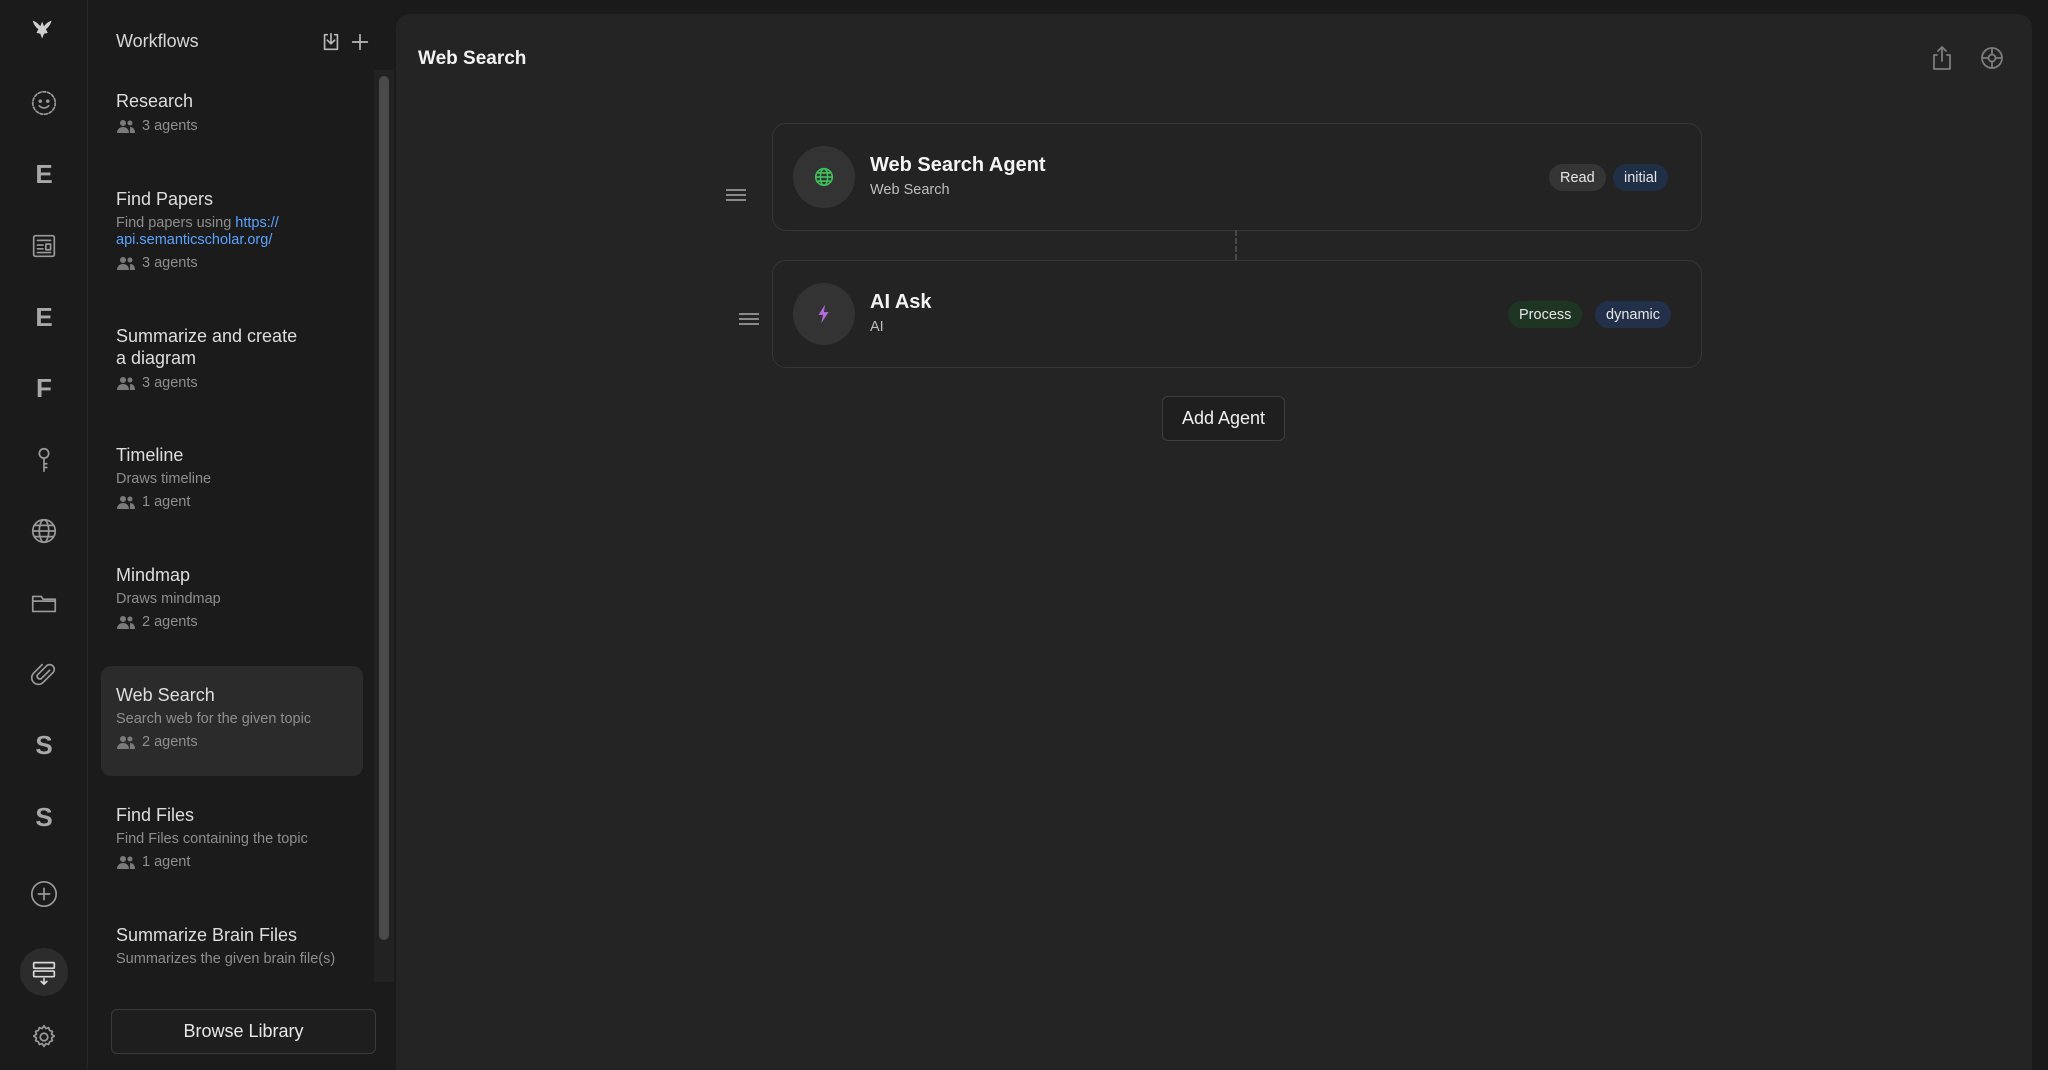 This screenshot has width=2048, height=1070. Describe the element at coordinates (194, 240) in the screenshot. I see `workflow-desc-link: api.semanticscholar.org/` at that location.